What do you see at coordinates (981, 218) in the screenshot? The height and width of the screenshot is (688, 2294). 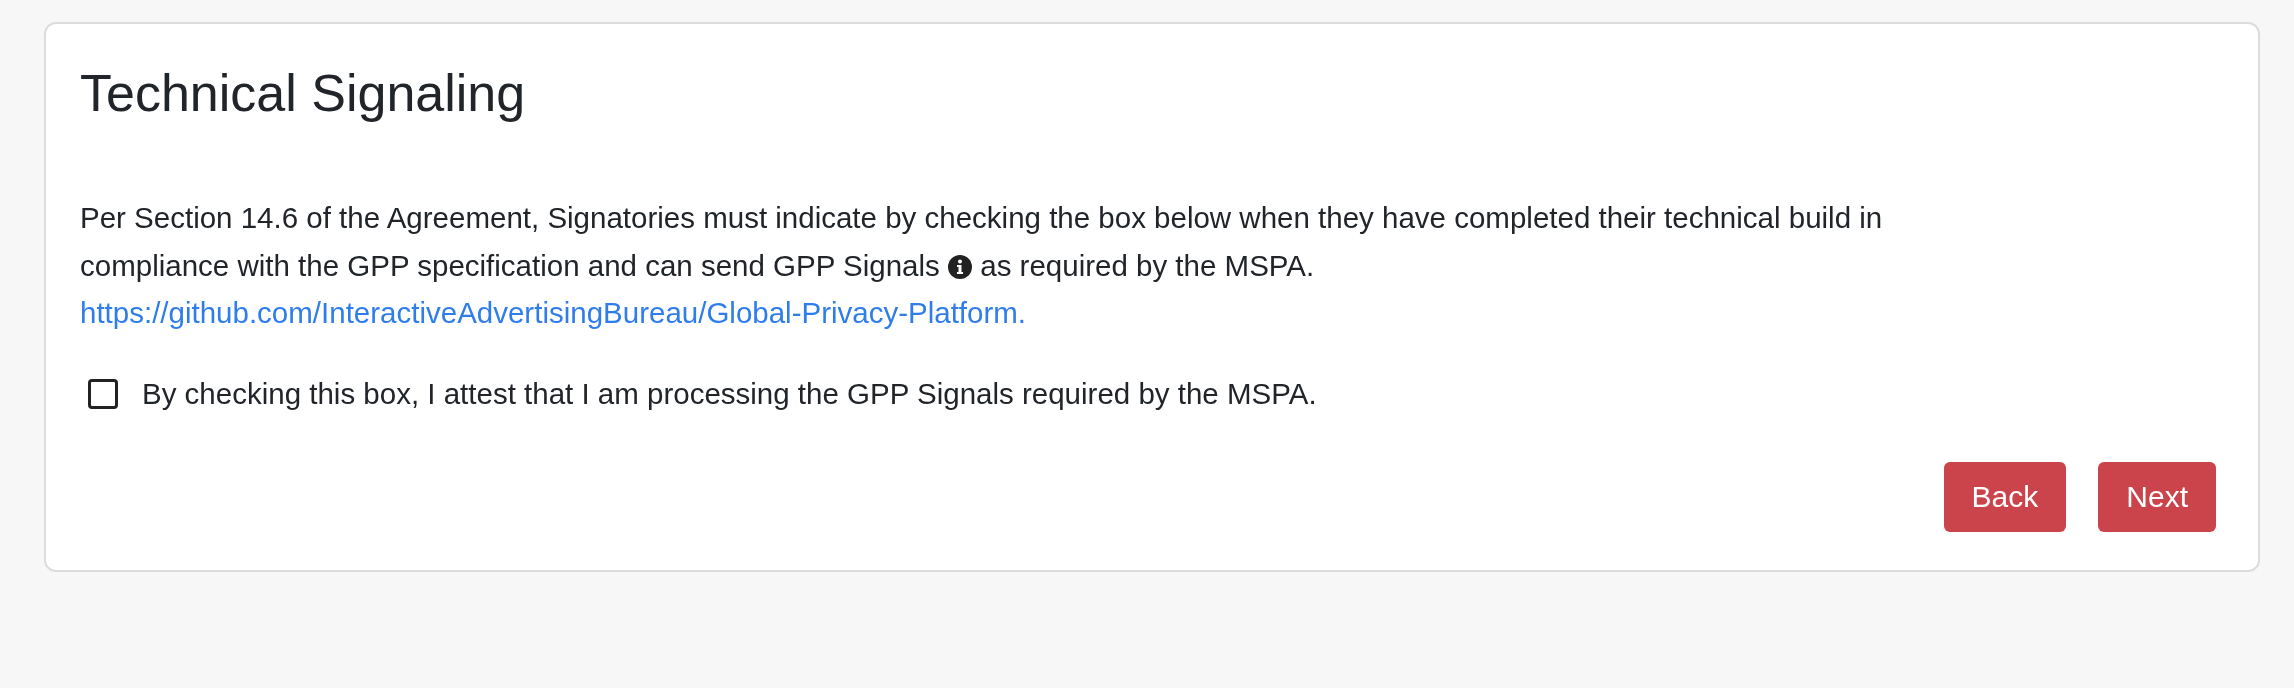 I see `intro-text: Per Section 14.6 of the Agreement, Signatories must indicate by checking the box below when they have completed their technical build in` at bounding box center [981, 218].